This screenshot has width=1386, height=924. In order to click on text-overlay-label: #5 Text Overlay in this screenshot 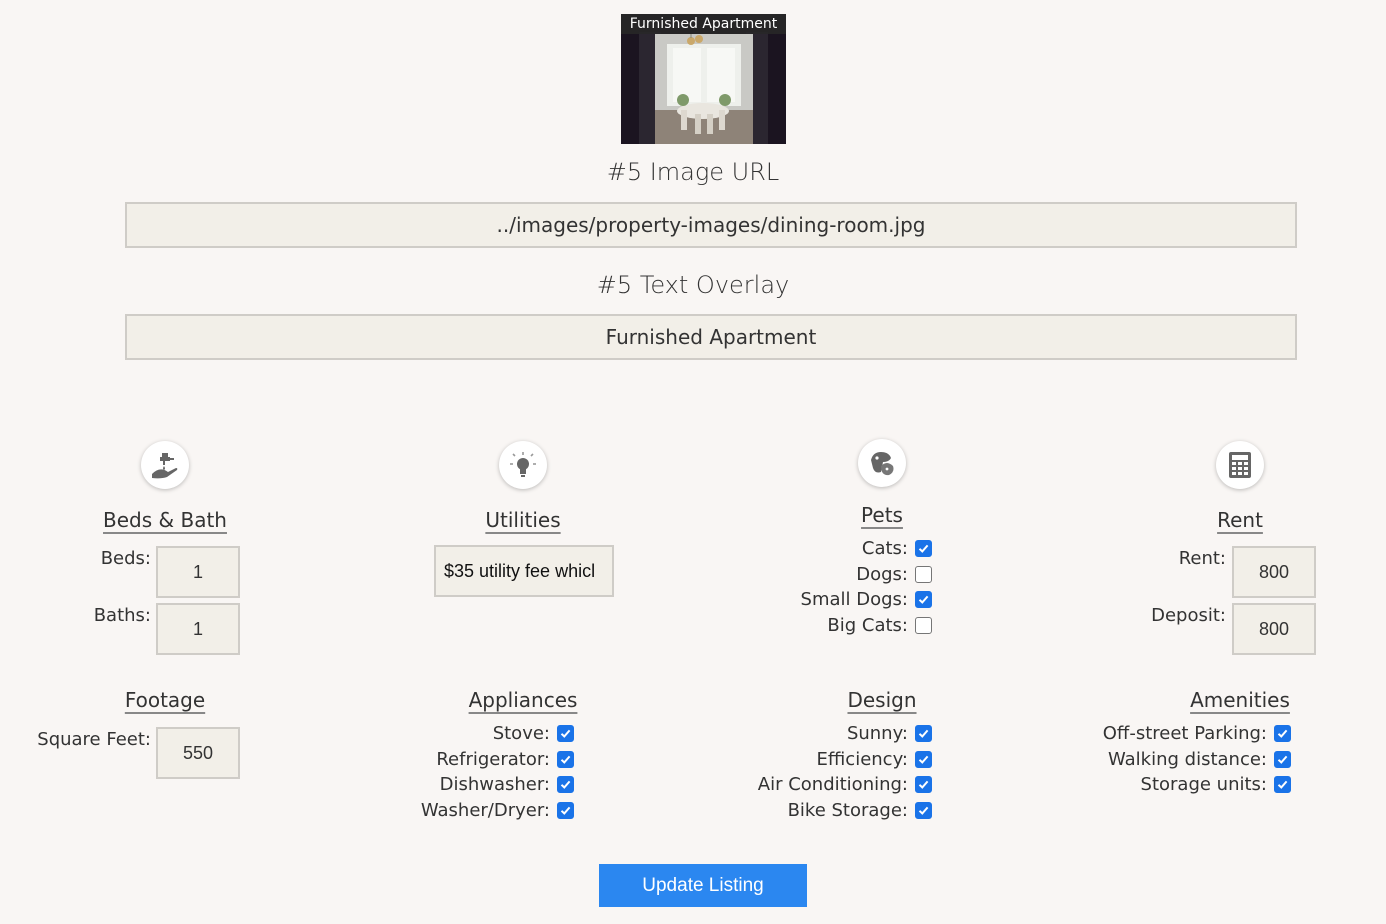, I will do `click(693, 285)`.